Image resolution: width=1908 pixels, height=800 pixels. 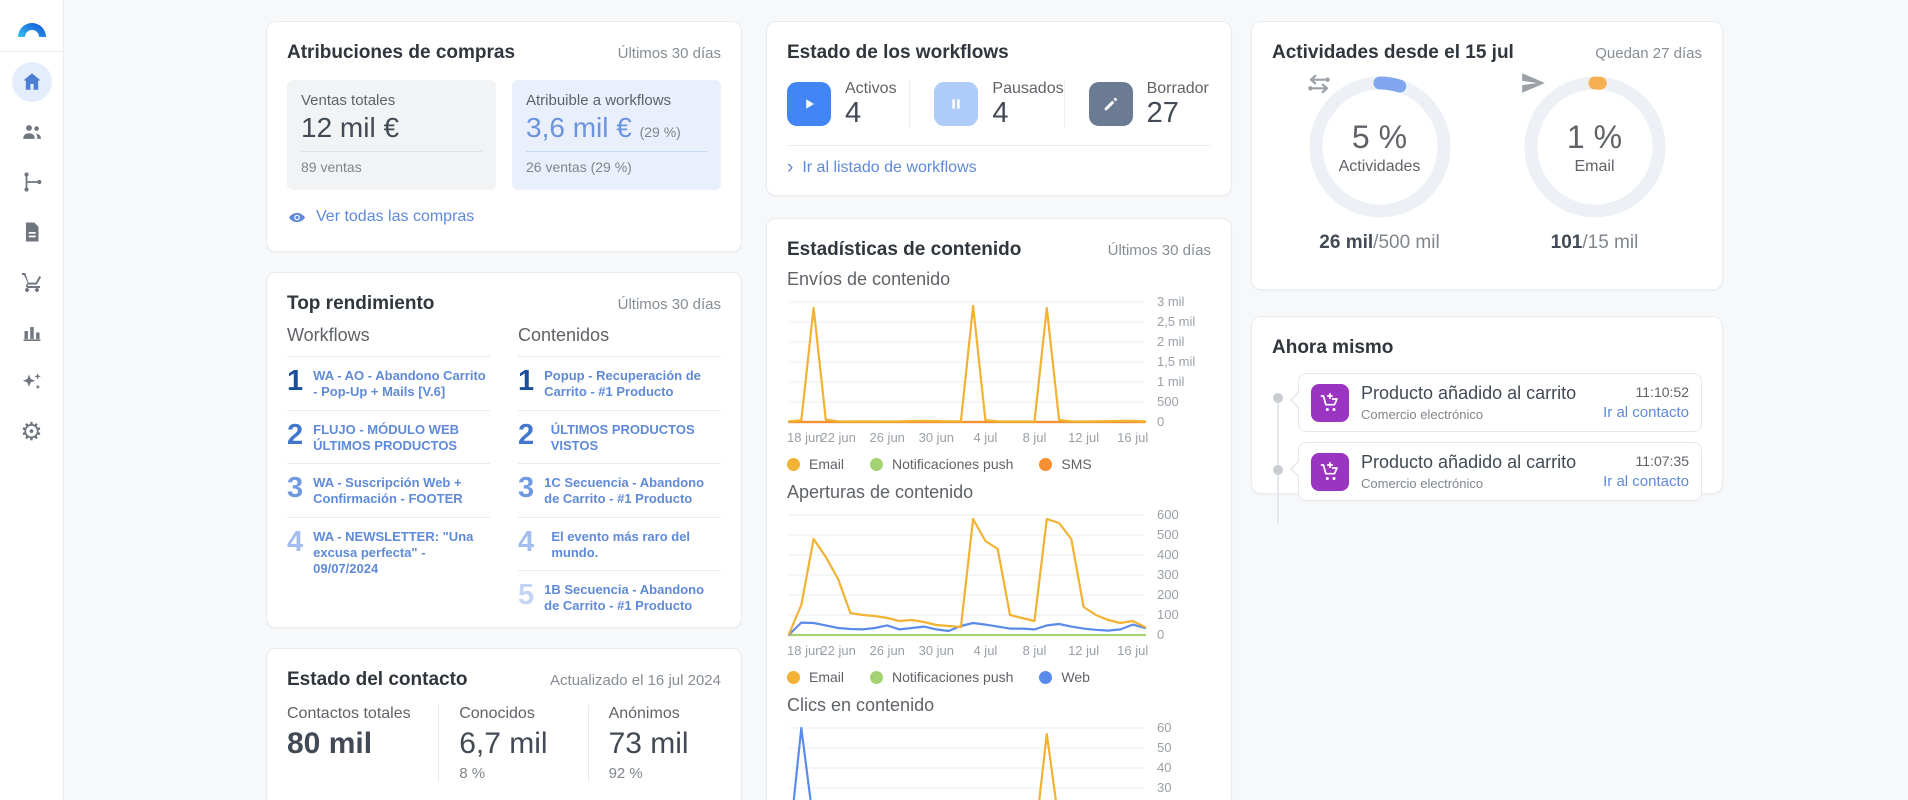 I want to click on draft-workflows-item: Borrador 27, so click(x=1137, y=104).